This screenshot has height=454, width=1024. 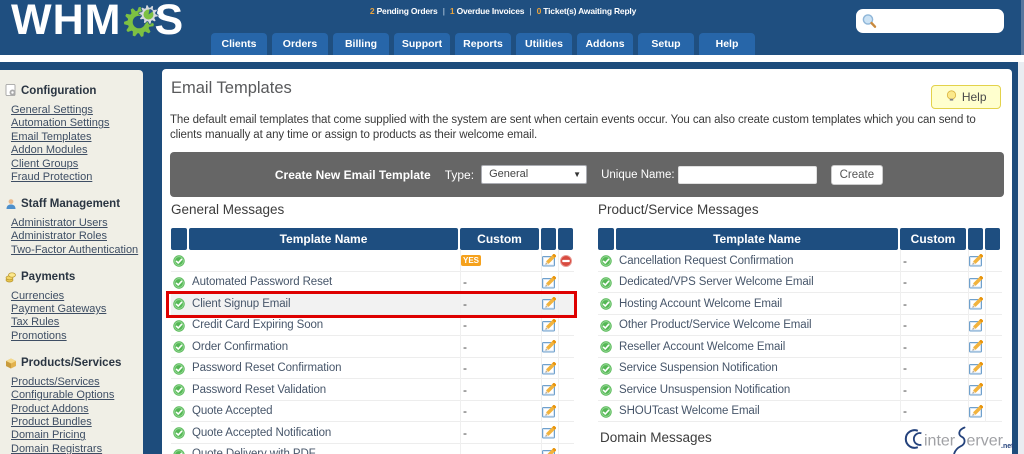 What do you see at coordinates (1007, 446) in the screenshot?
I see `svg-text: .net` at bounding box center [1007, 446].